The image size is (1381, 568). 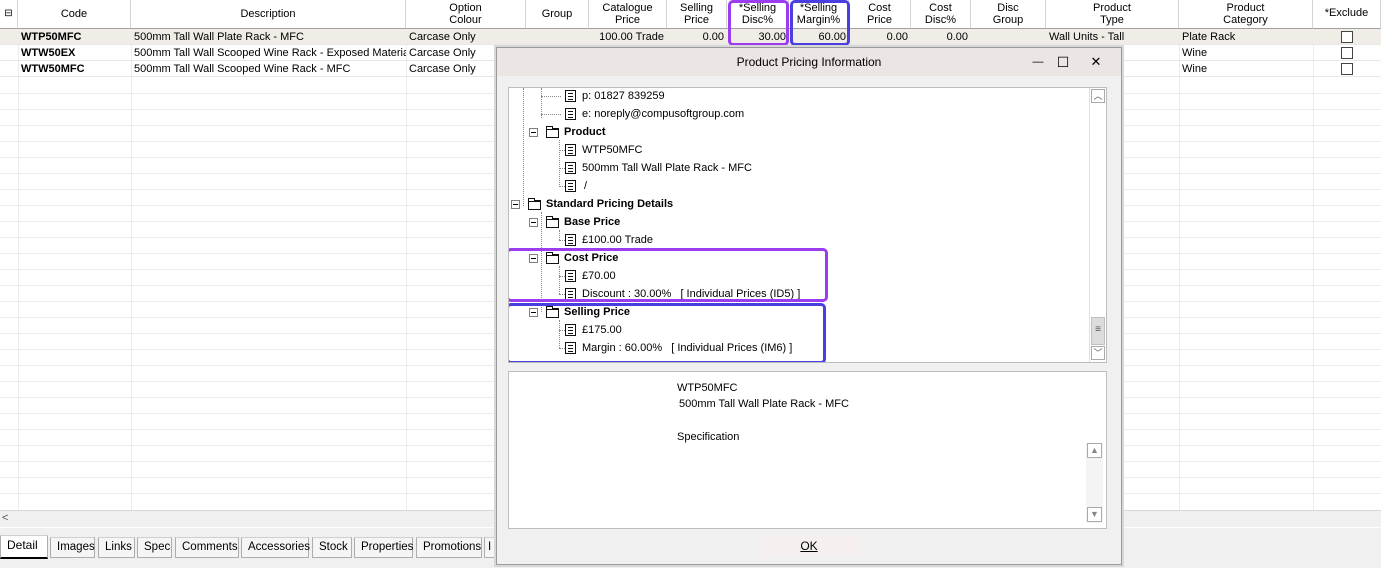 What do you see at coordinates (5, 518) in the screenshot?
I see `scroll-left-icon: <` at bounding box center [5, 518].